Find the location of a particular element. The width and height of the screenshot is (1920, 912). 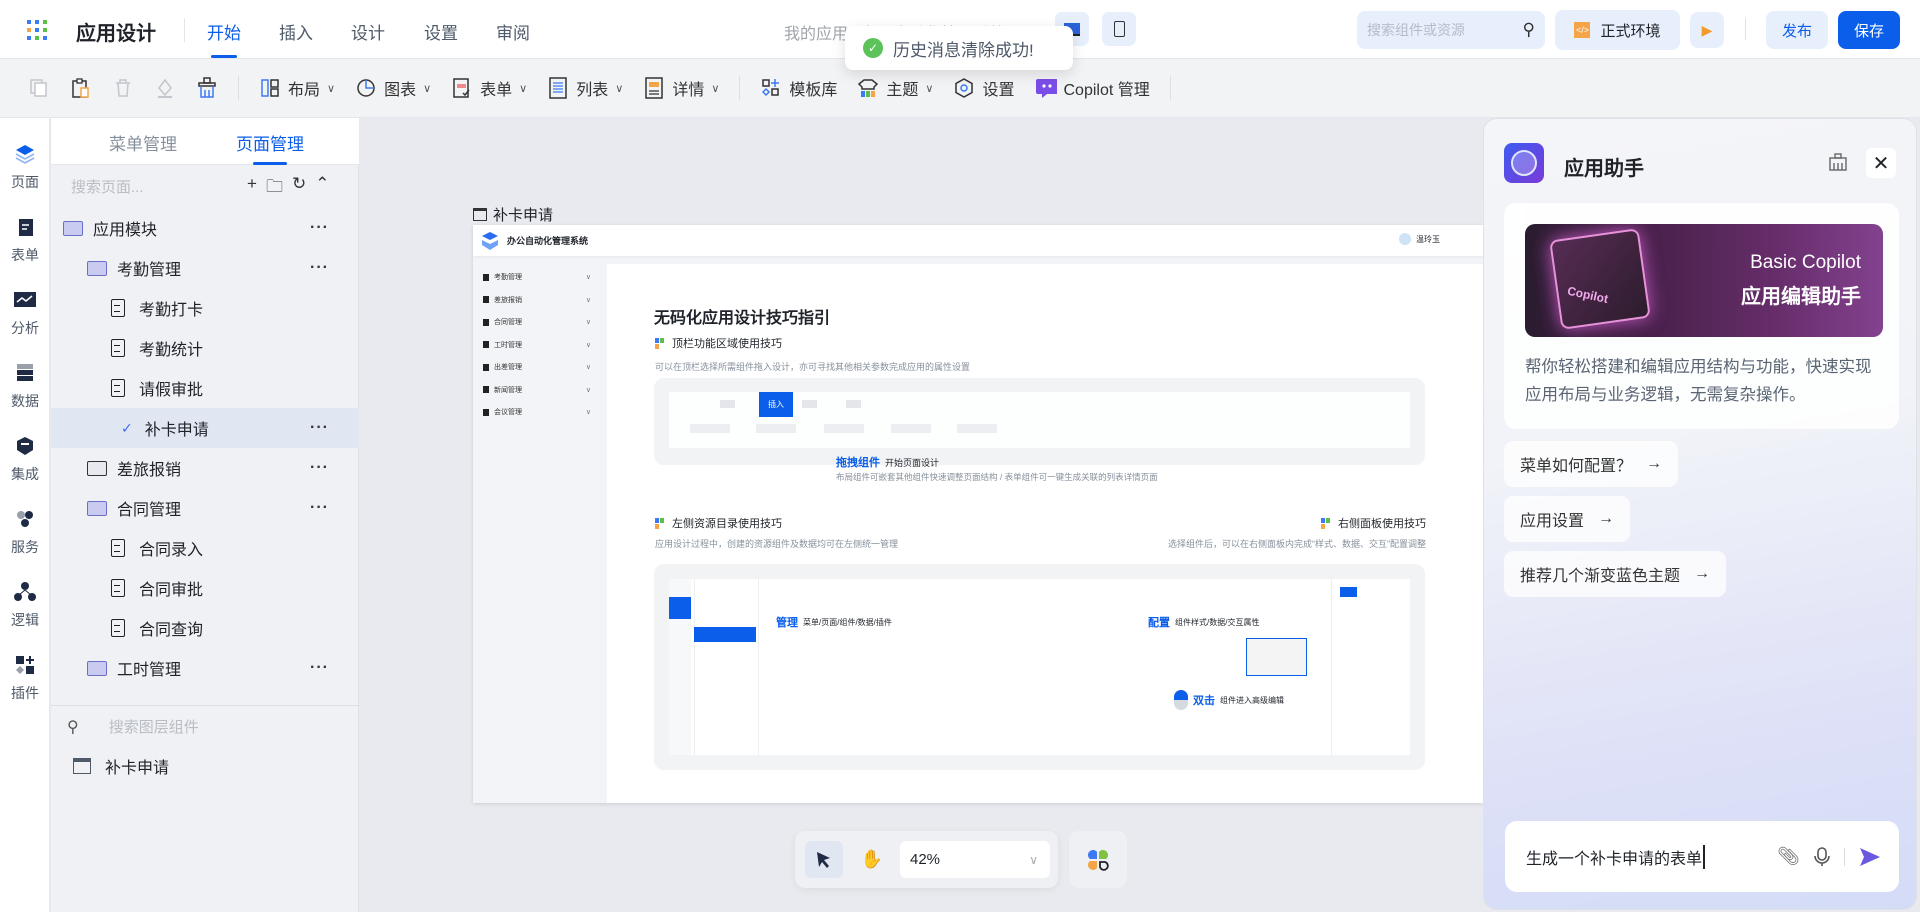

environment-button: </> 正式环境 is located at coordinates (1617, 30).